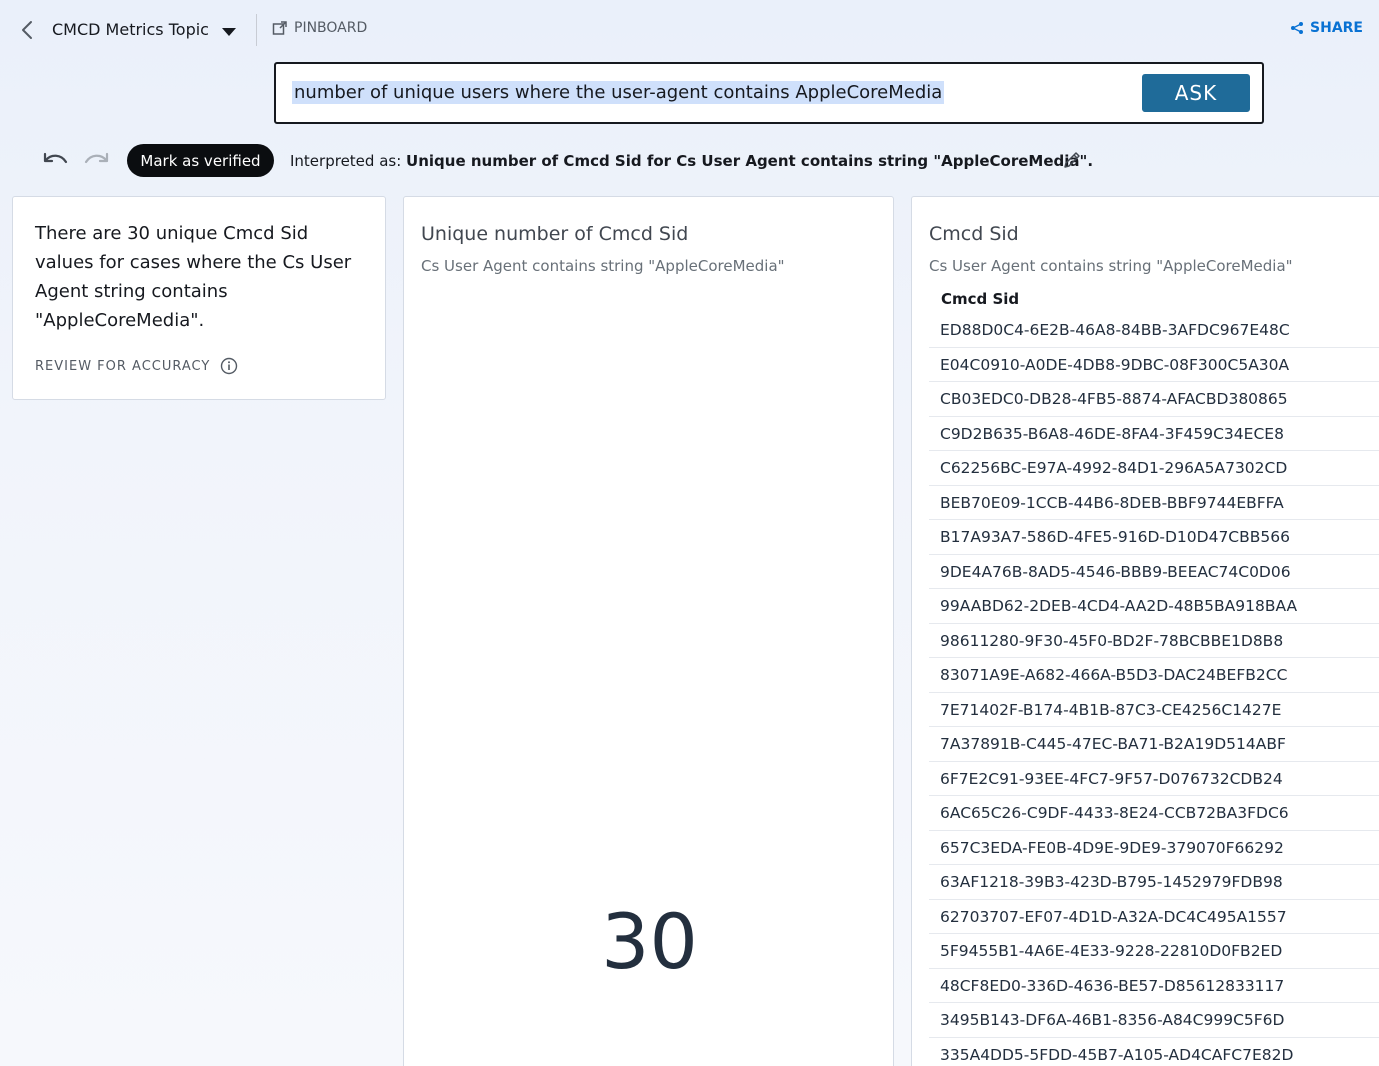 This screenshot has height=1066, width=1379. Describe the element at coordinates (1154, 365) in the screenshot. I see `table-row: E04C0910-A0DE-4DB8-9DBC-08F300C5A30A` at that location.